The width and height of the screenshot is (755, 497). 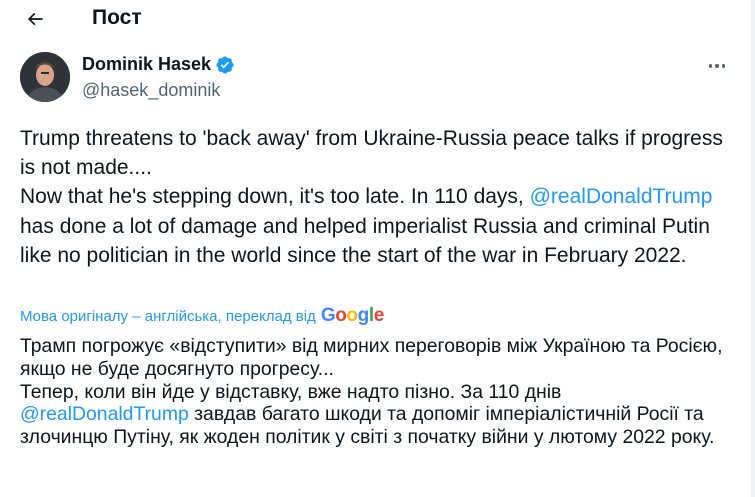 I want to click on back-button, so click(x=35, y=19).